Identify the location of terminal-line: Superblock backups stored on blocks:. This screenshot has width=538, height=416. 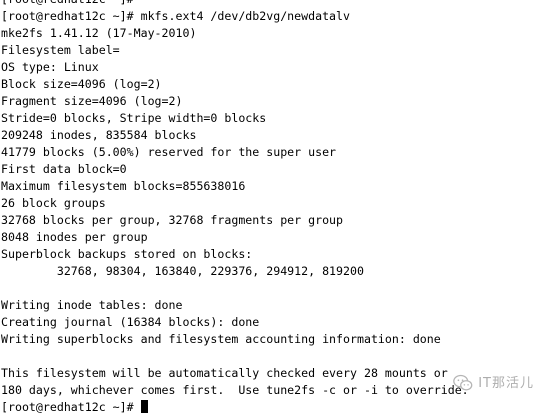
(127, 254).